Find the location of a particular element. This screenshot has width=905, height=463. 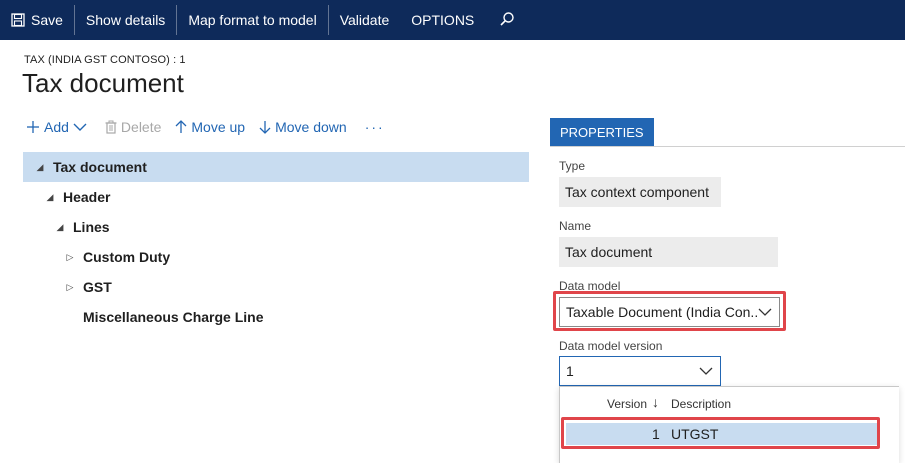

tree-node-tax-document: ◢ Tax document is located at coordinates (276, 167).